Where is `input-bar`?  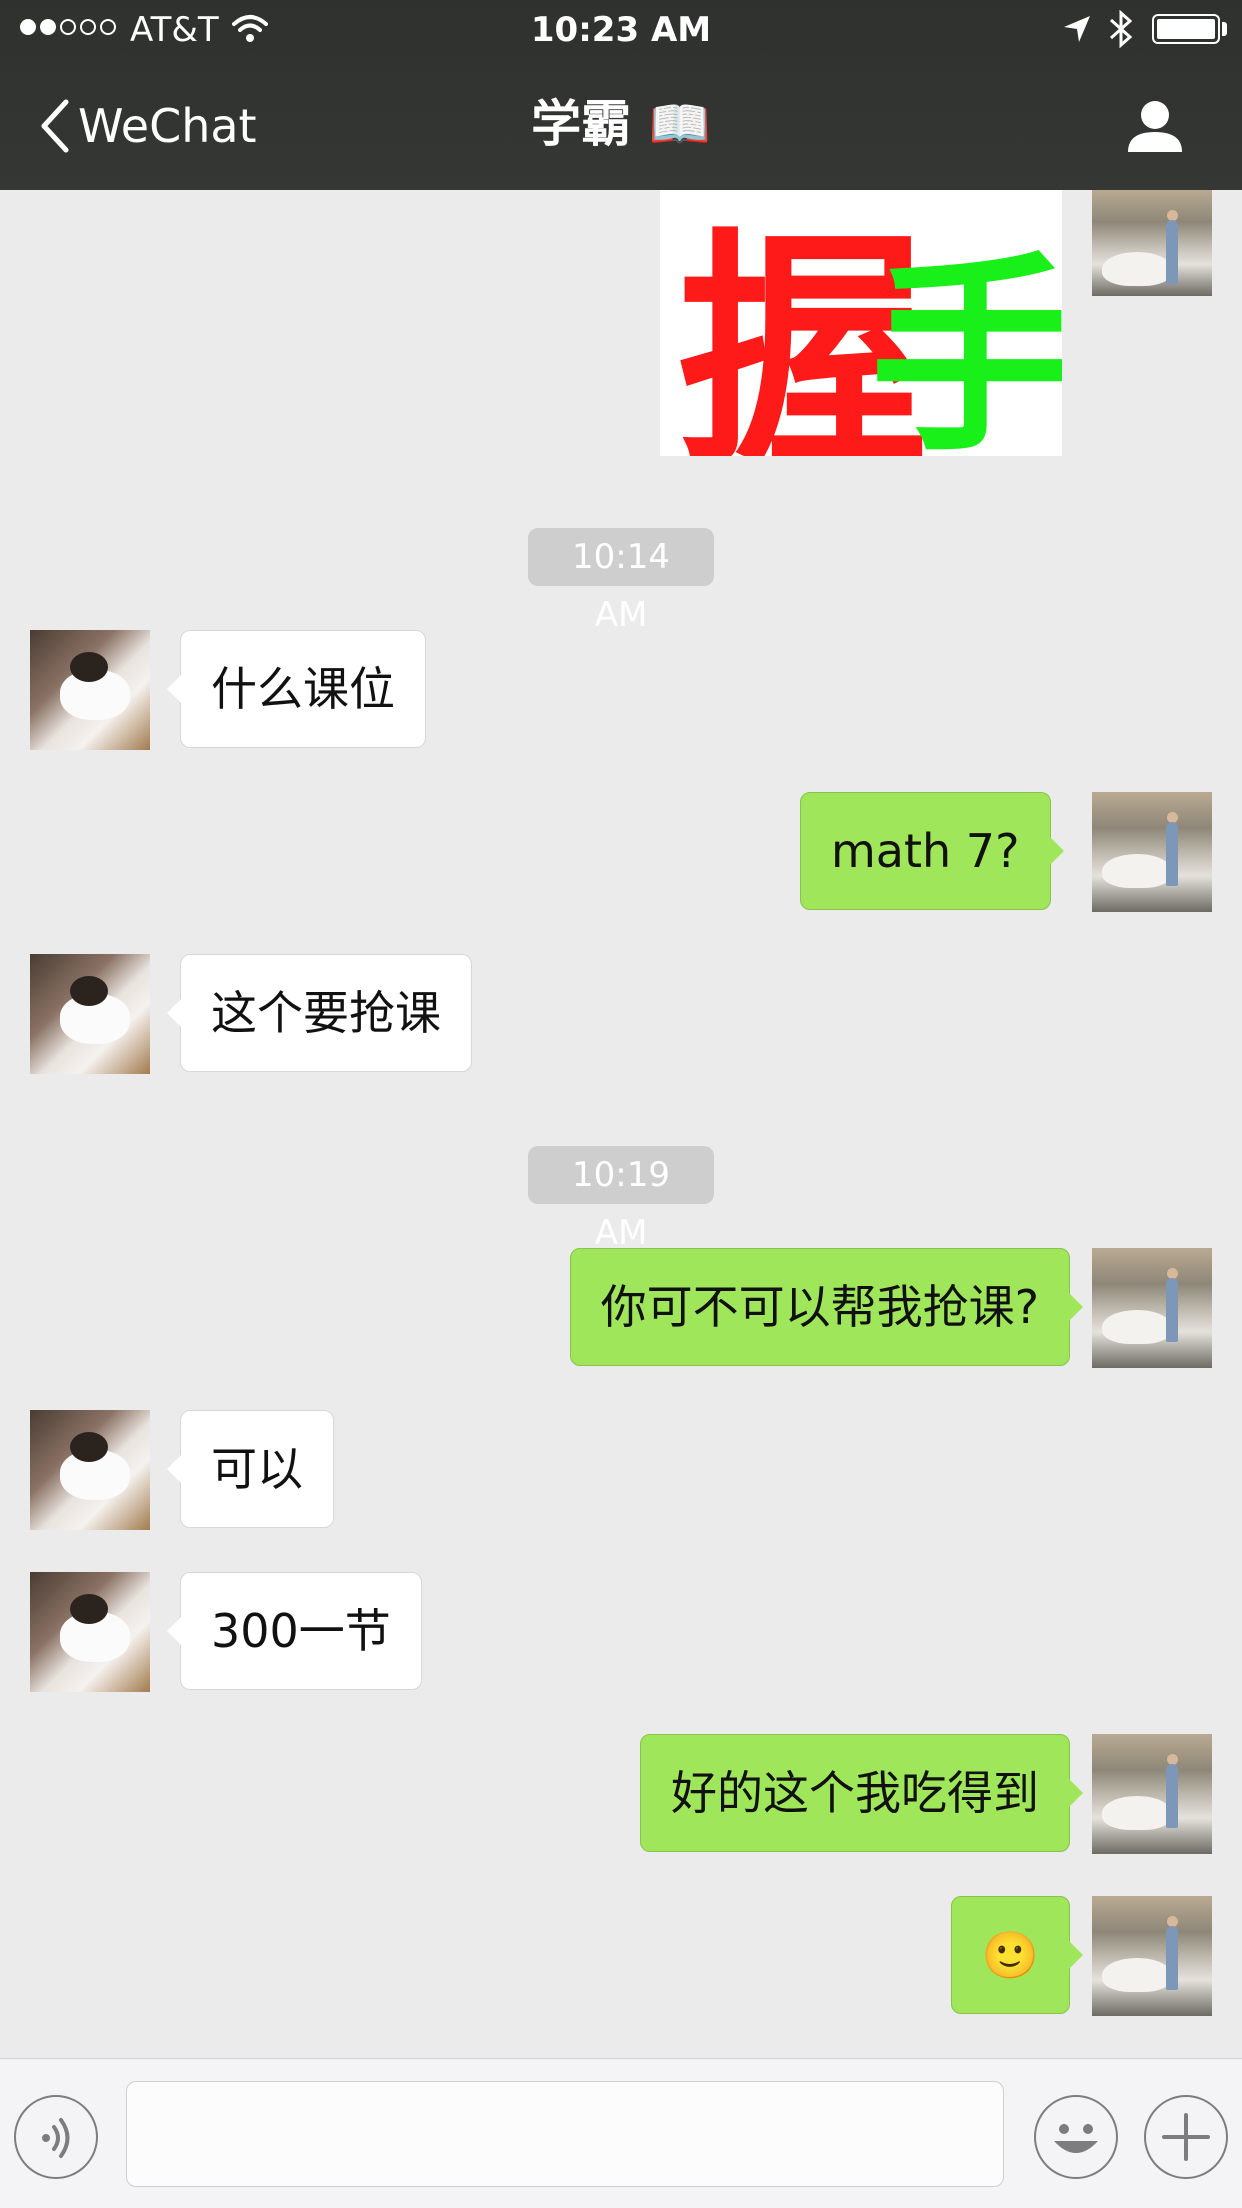 input-bar is located at coordinates (621, 2133).